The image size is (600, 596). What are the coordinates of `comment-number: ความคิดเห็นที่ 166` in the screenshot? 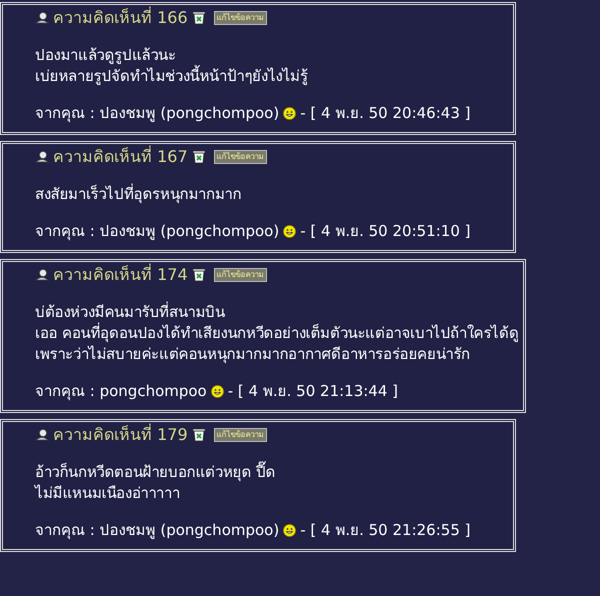 It's located at (120, 17).